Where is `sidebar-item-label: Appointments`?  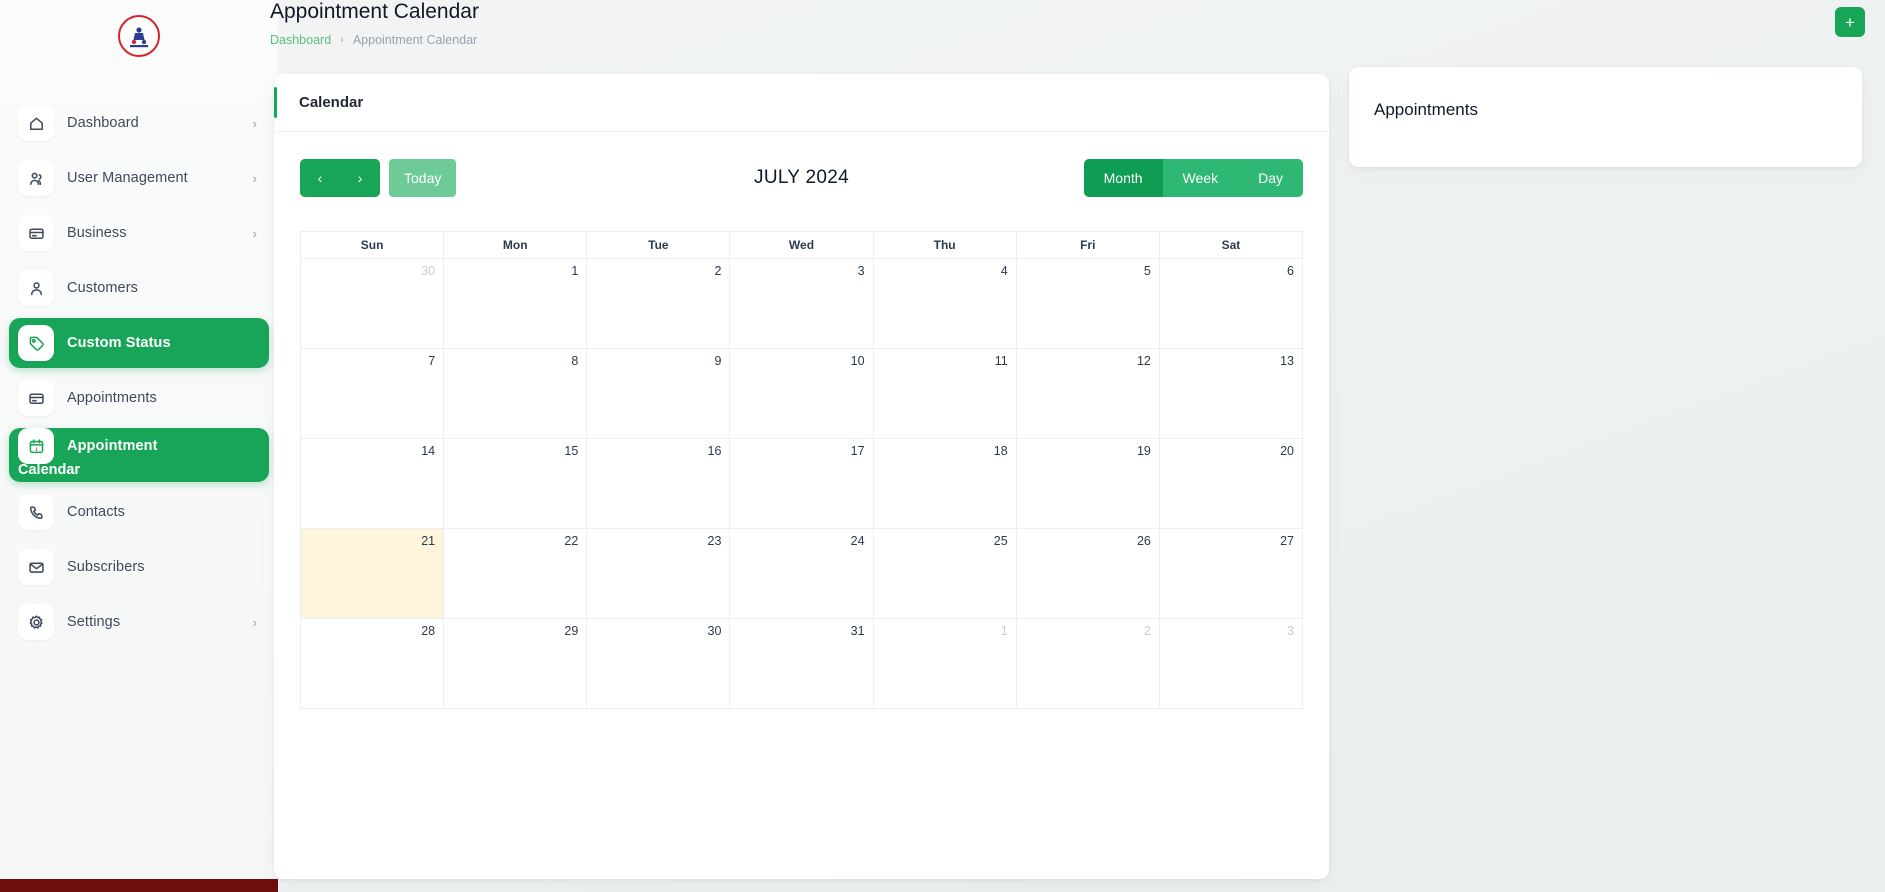 sidebar-item-label: Appointments is located at coordinates (112, 398).